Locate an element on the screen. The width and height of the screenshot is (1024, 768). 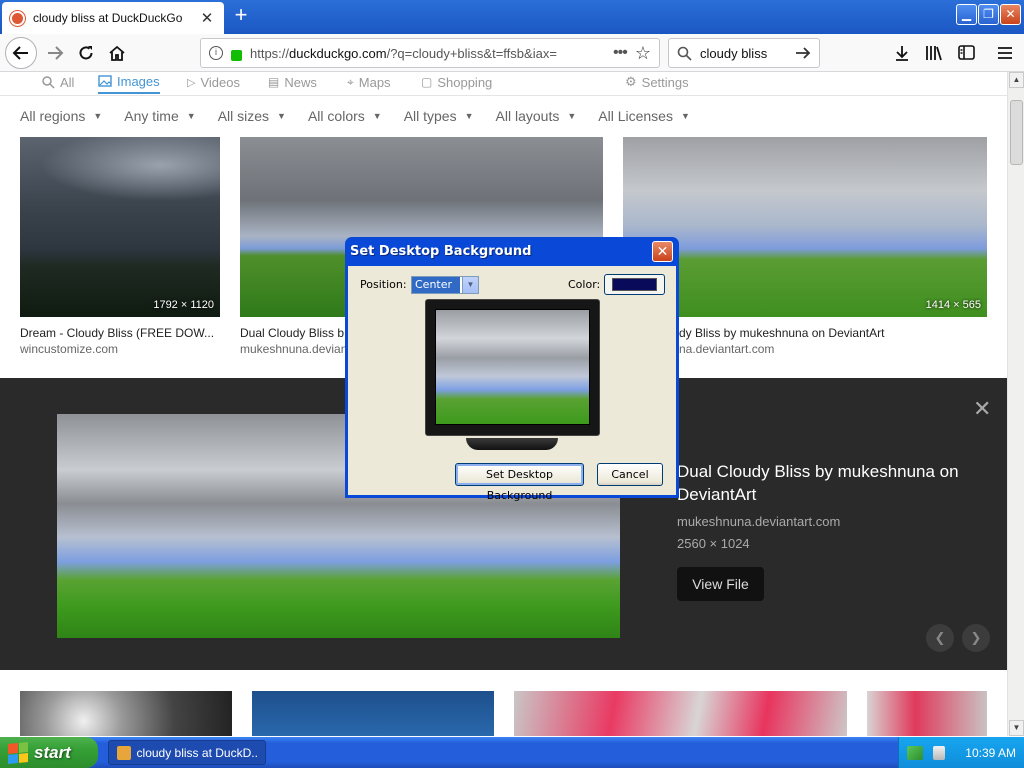
start-button: start is located at coordinates (49, 752).